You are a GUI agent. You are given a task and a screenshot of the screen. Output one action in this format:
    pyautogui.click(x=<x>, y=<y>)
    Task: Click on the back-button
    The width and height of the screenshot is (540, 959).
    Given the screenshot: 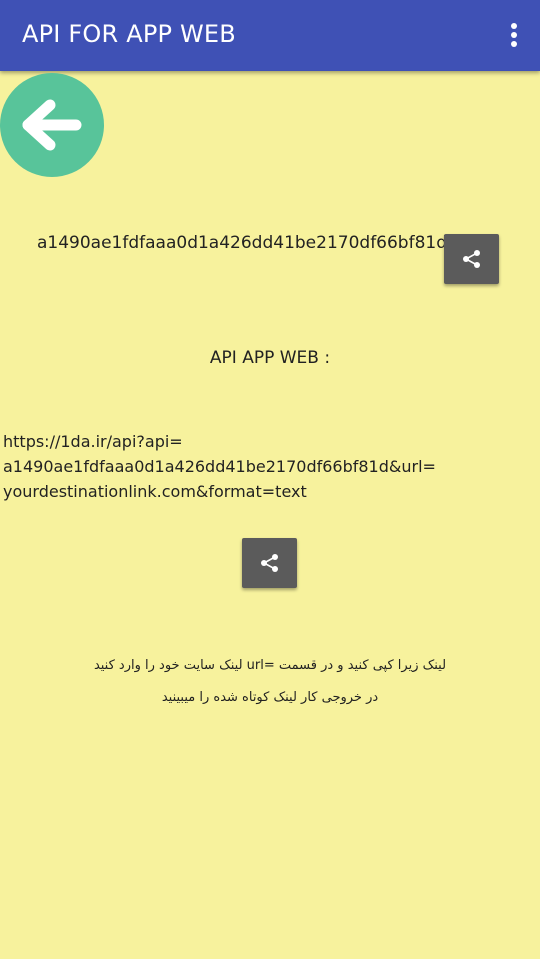 What is the action you would take?
    pyautogui.click(x=52, y=125)
    